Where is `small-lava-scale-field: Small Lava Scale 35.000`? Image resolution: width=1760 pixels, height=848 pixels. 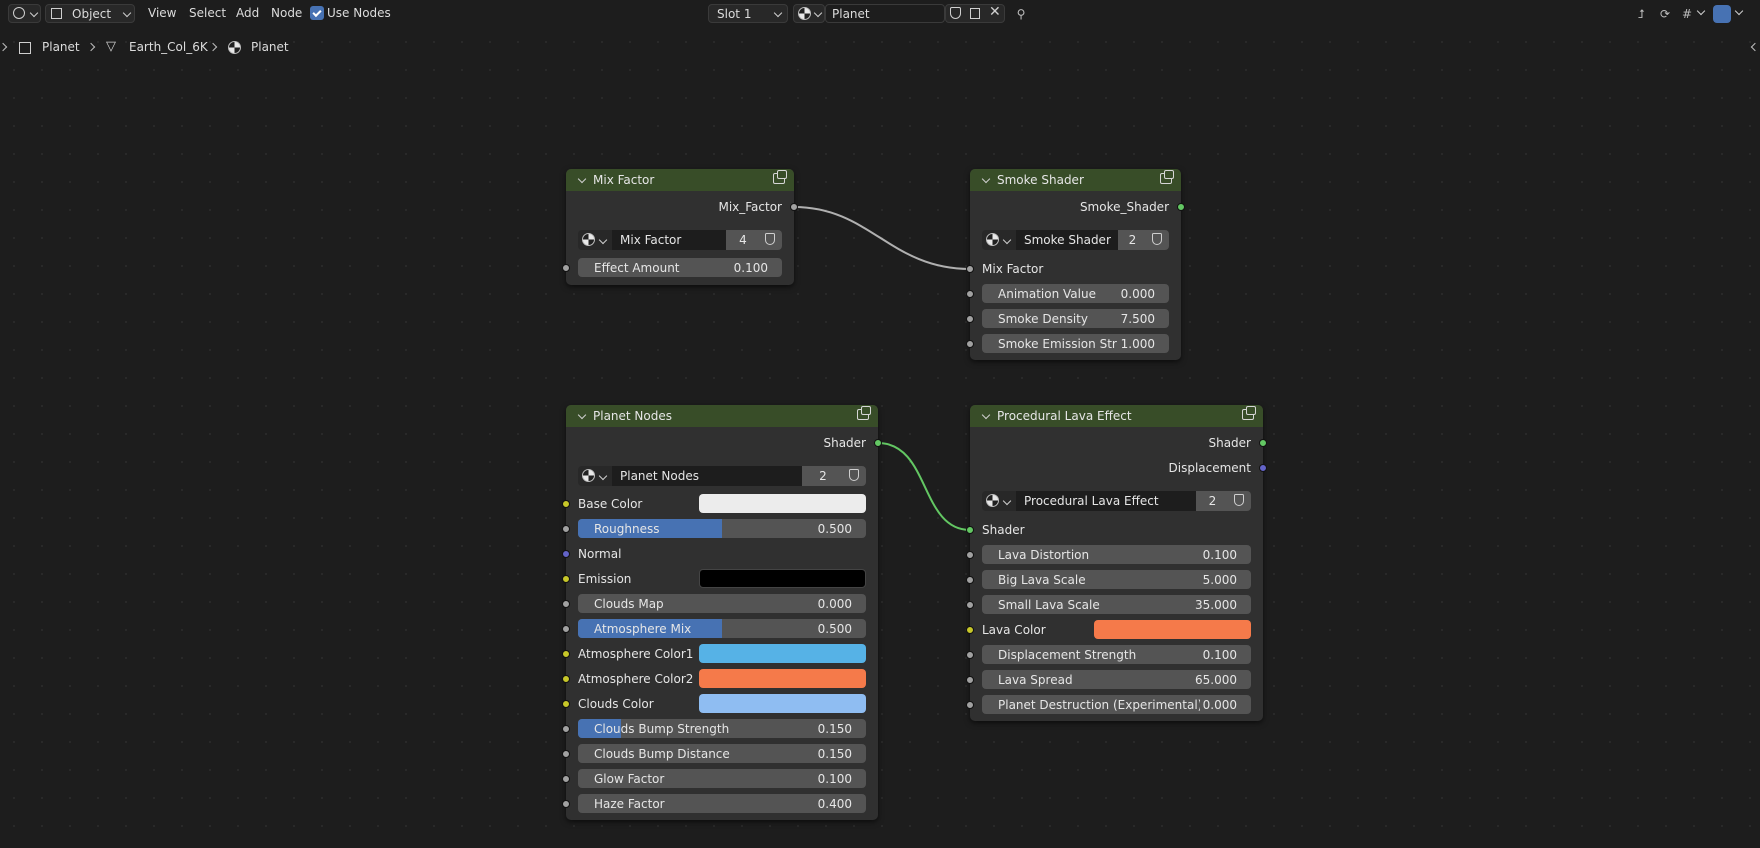
small-lava-scale-field: Small Lava Scale 35.000 is located at coordinates (1116, 604).